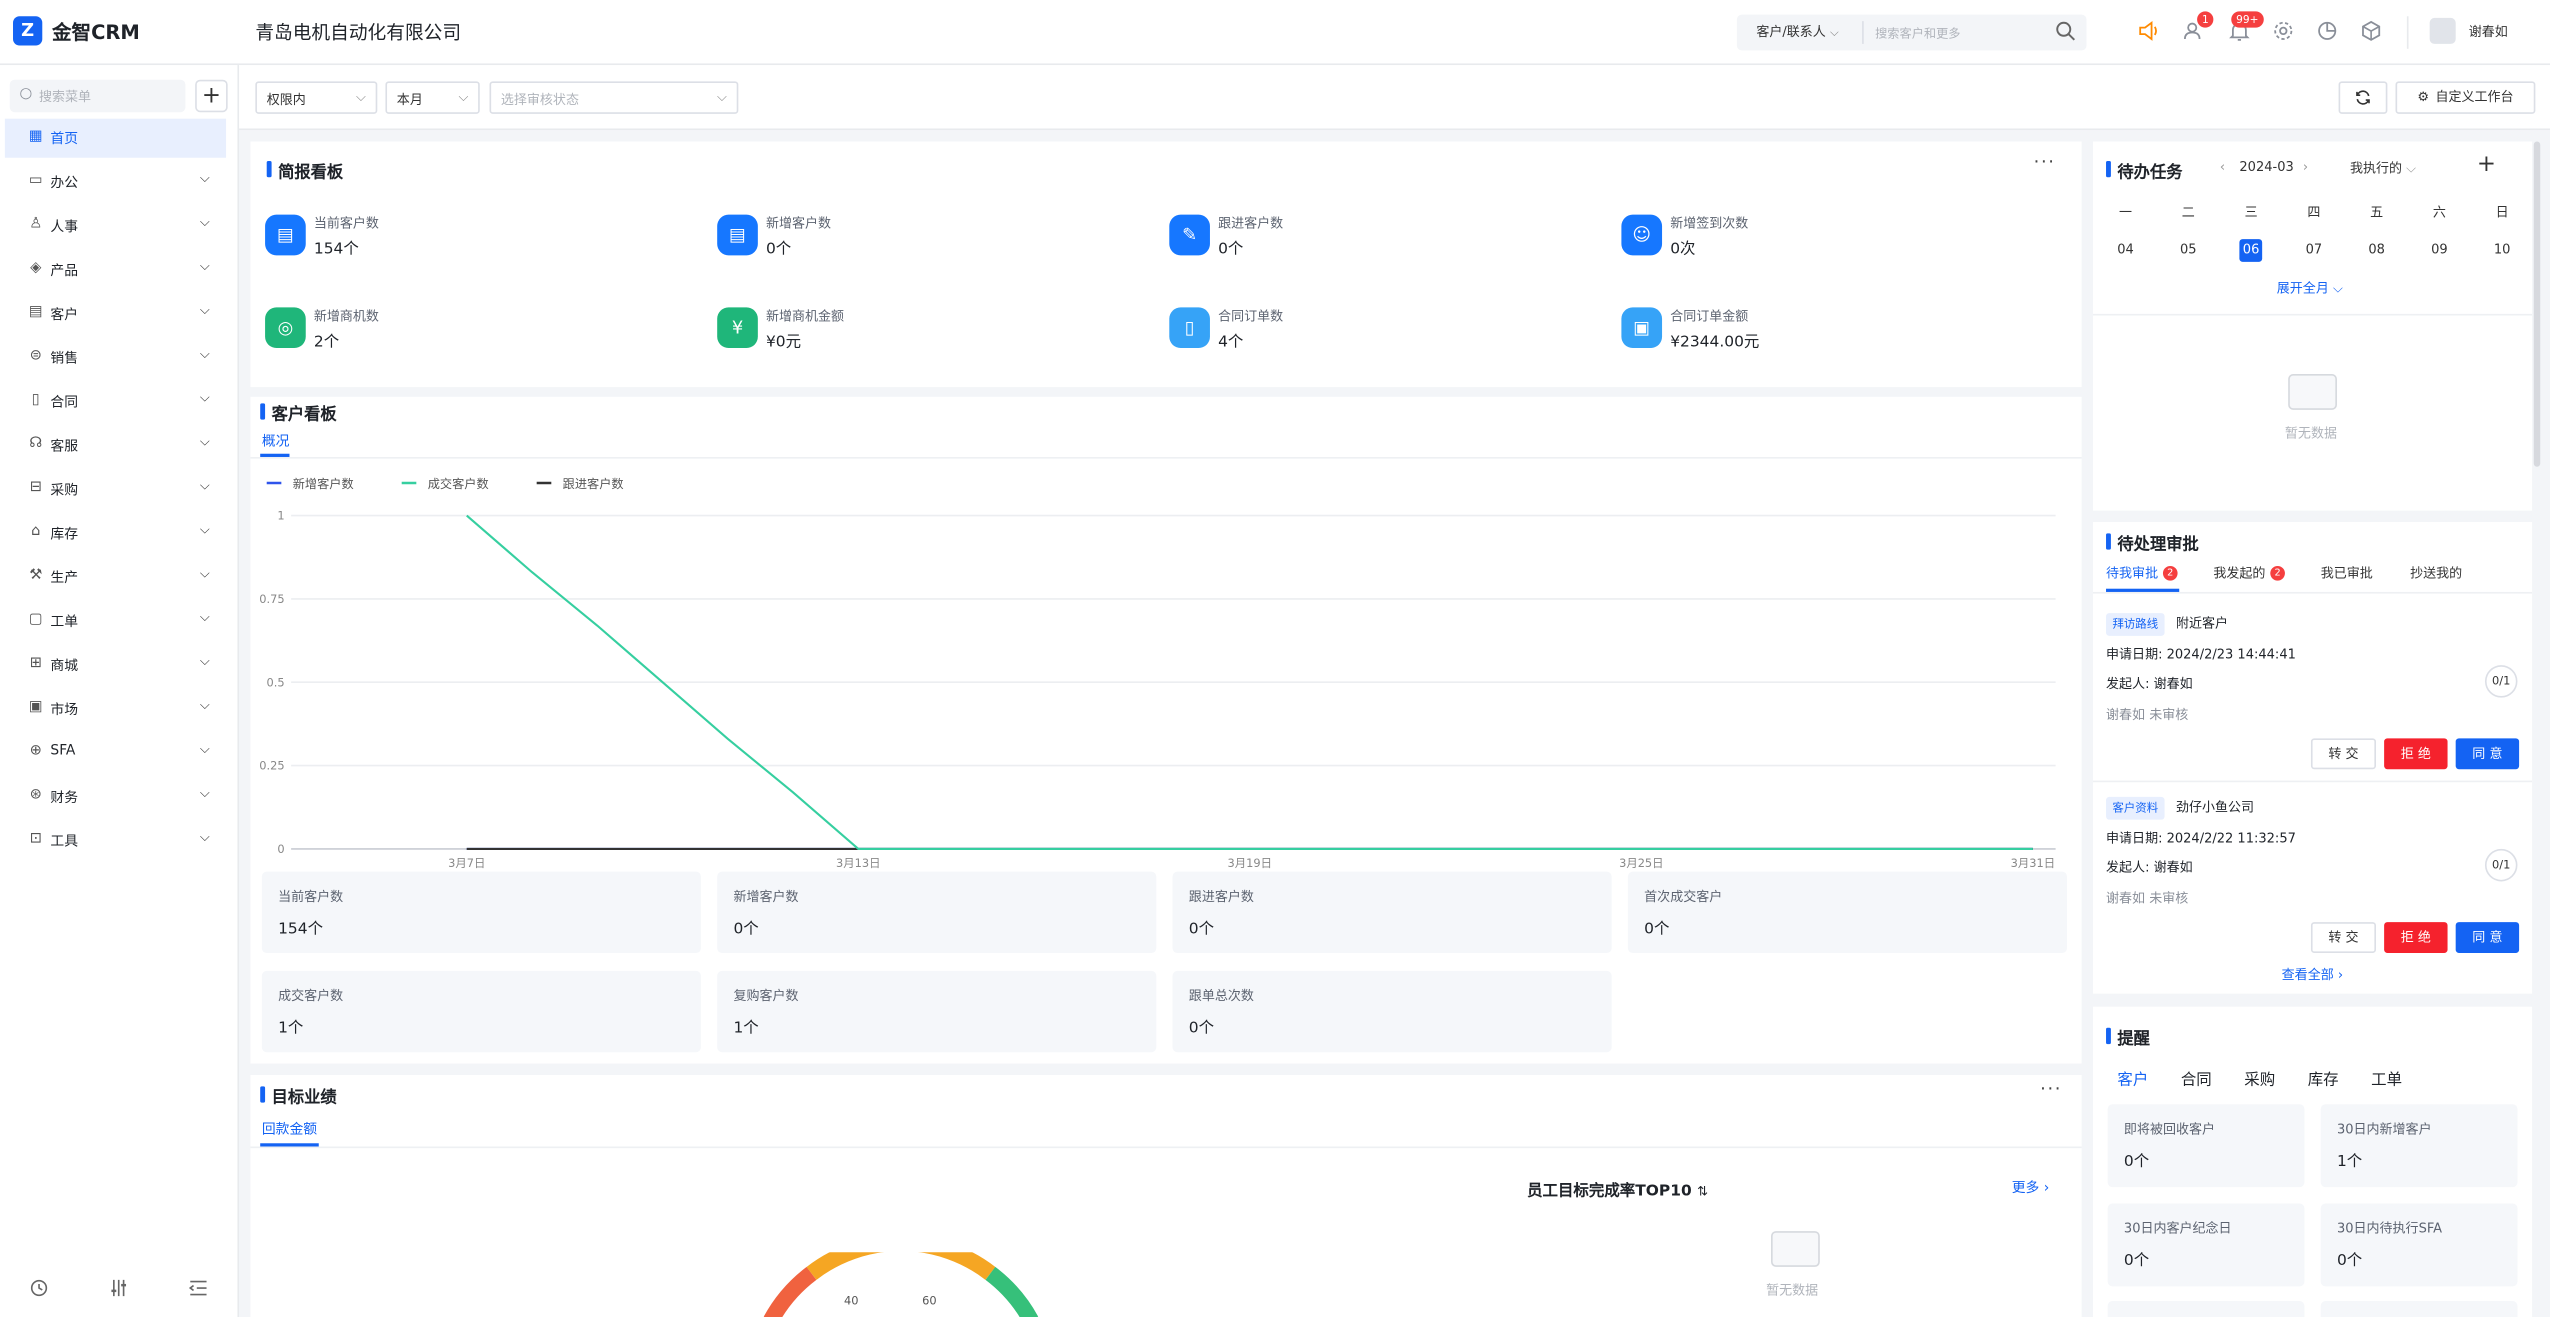  I want to click on approval-status: 谢春如 未审核, so click(2147, 715).